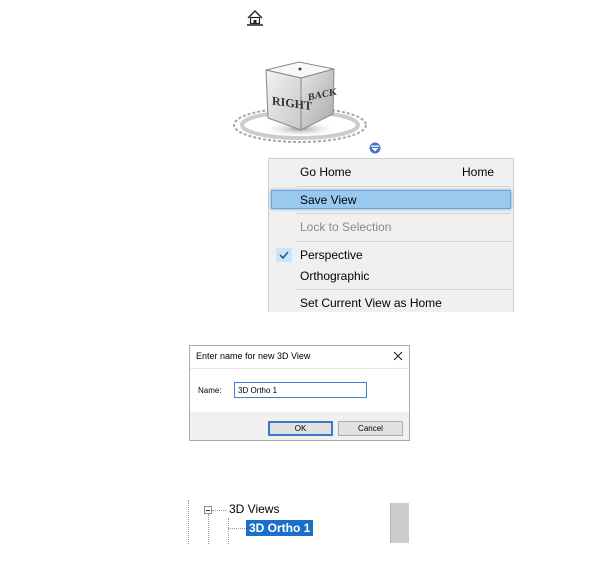 This screenshot has height=566, width=600. What do you see at coordinates (391, 172) in the screenshot?
I see `menu-item-go-home: Go Home Home` at bounding box center [391, 172].